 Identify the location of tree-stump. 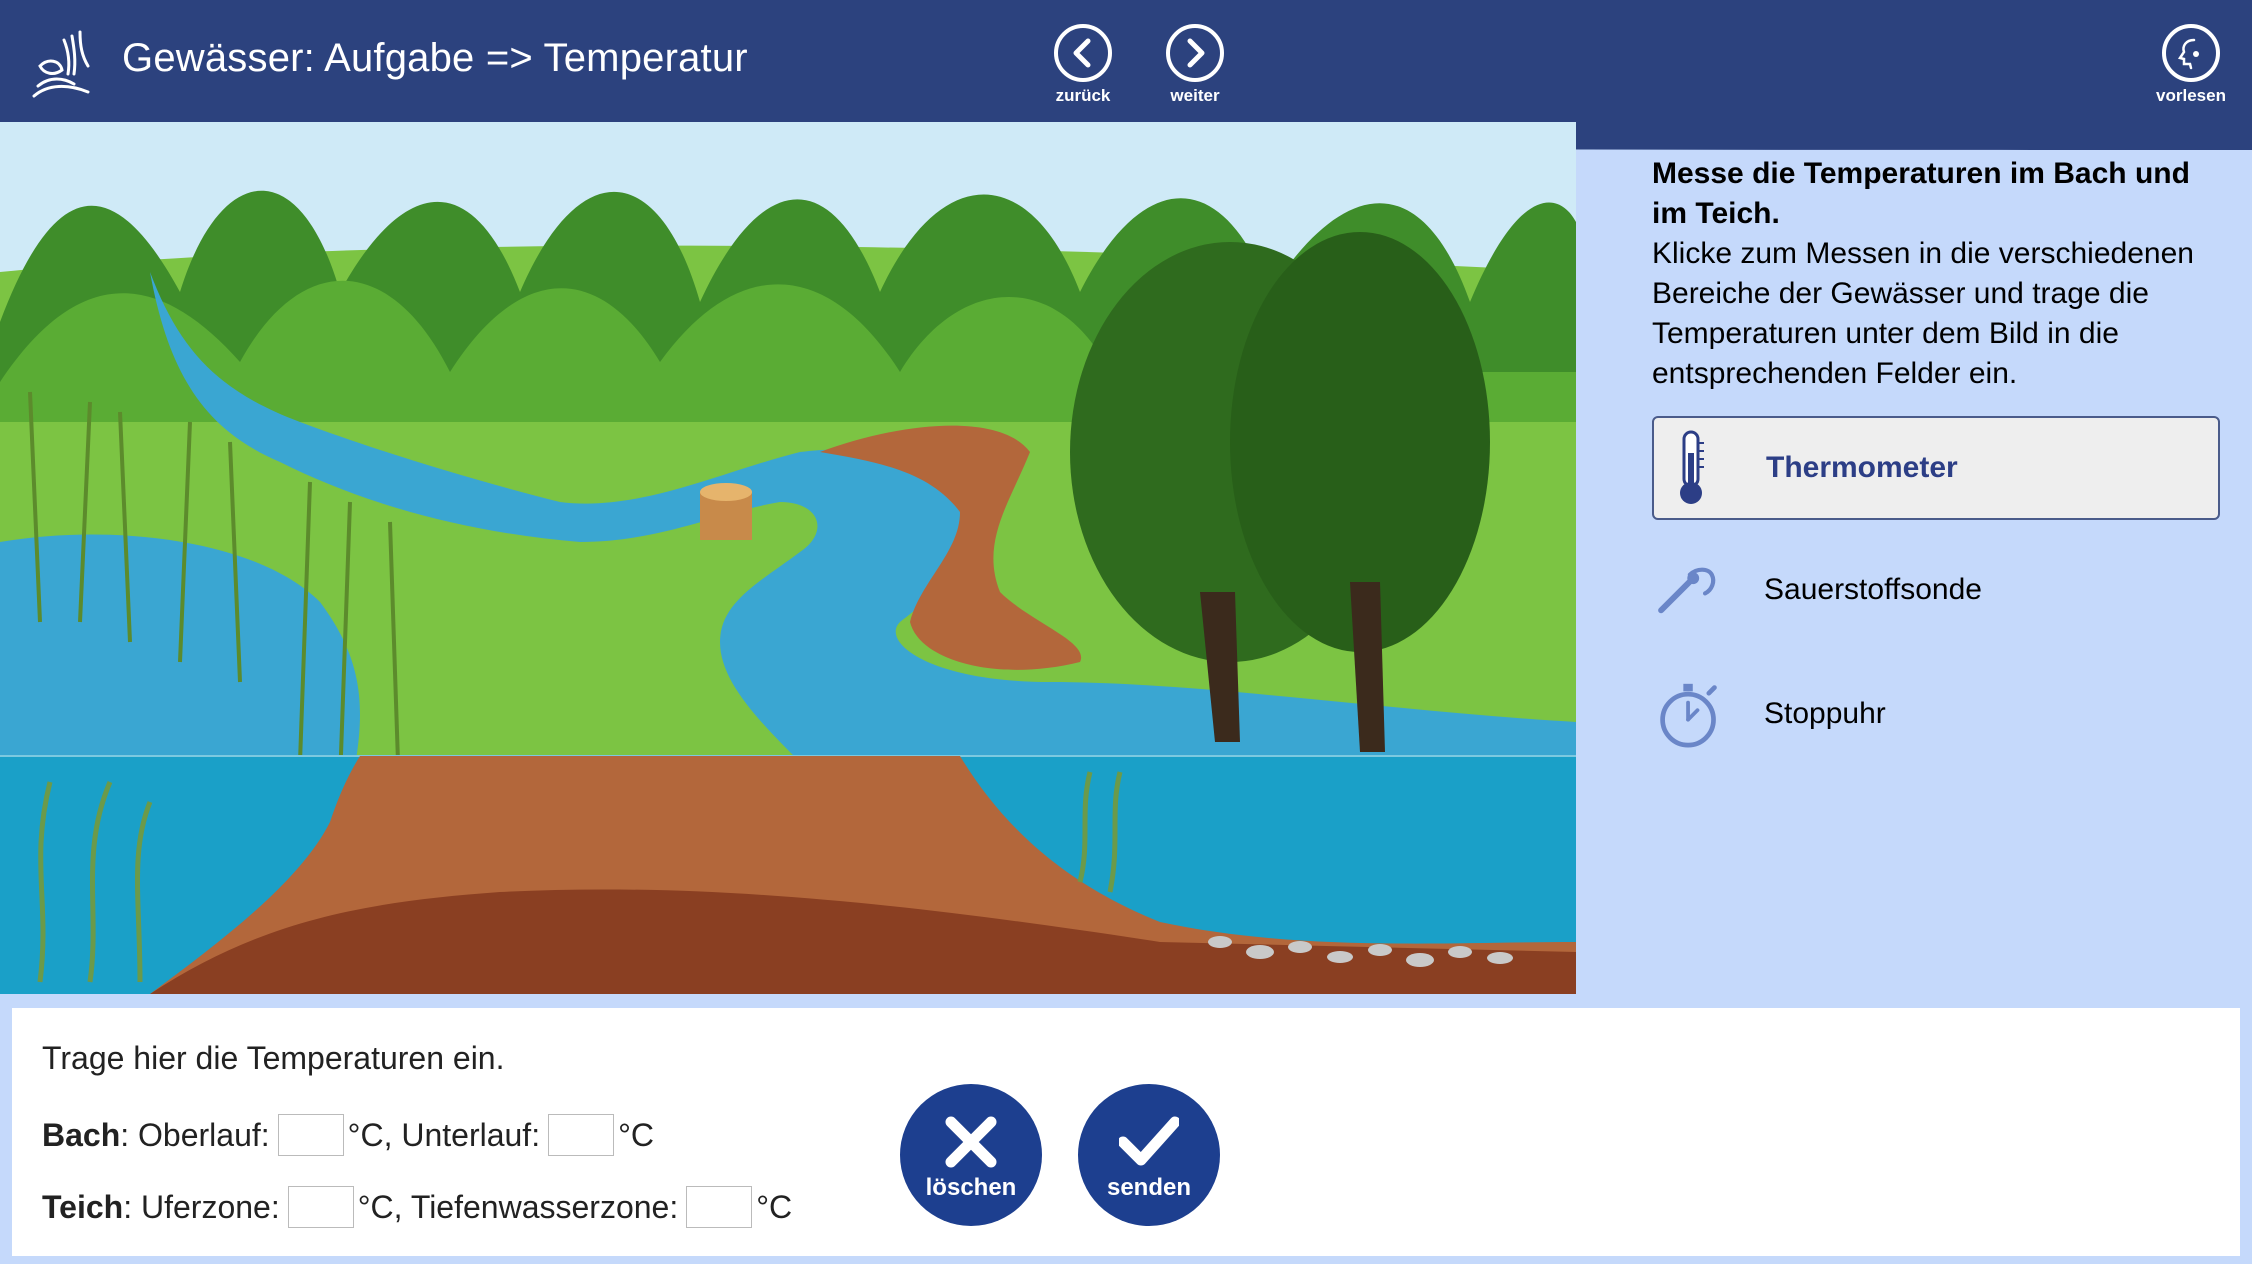
(726, 511).